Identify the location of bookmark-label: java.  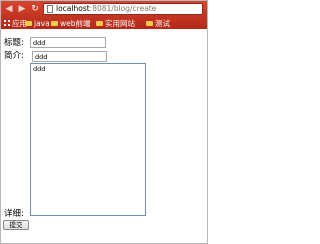
(42, 23).